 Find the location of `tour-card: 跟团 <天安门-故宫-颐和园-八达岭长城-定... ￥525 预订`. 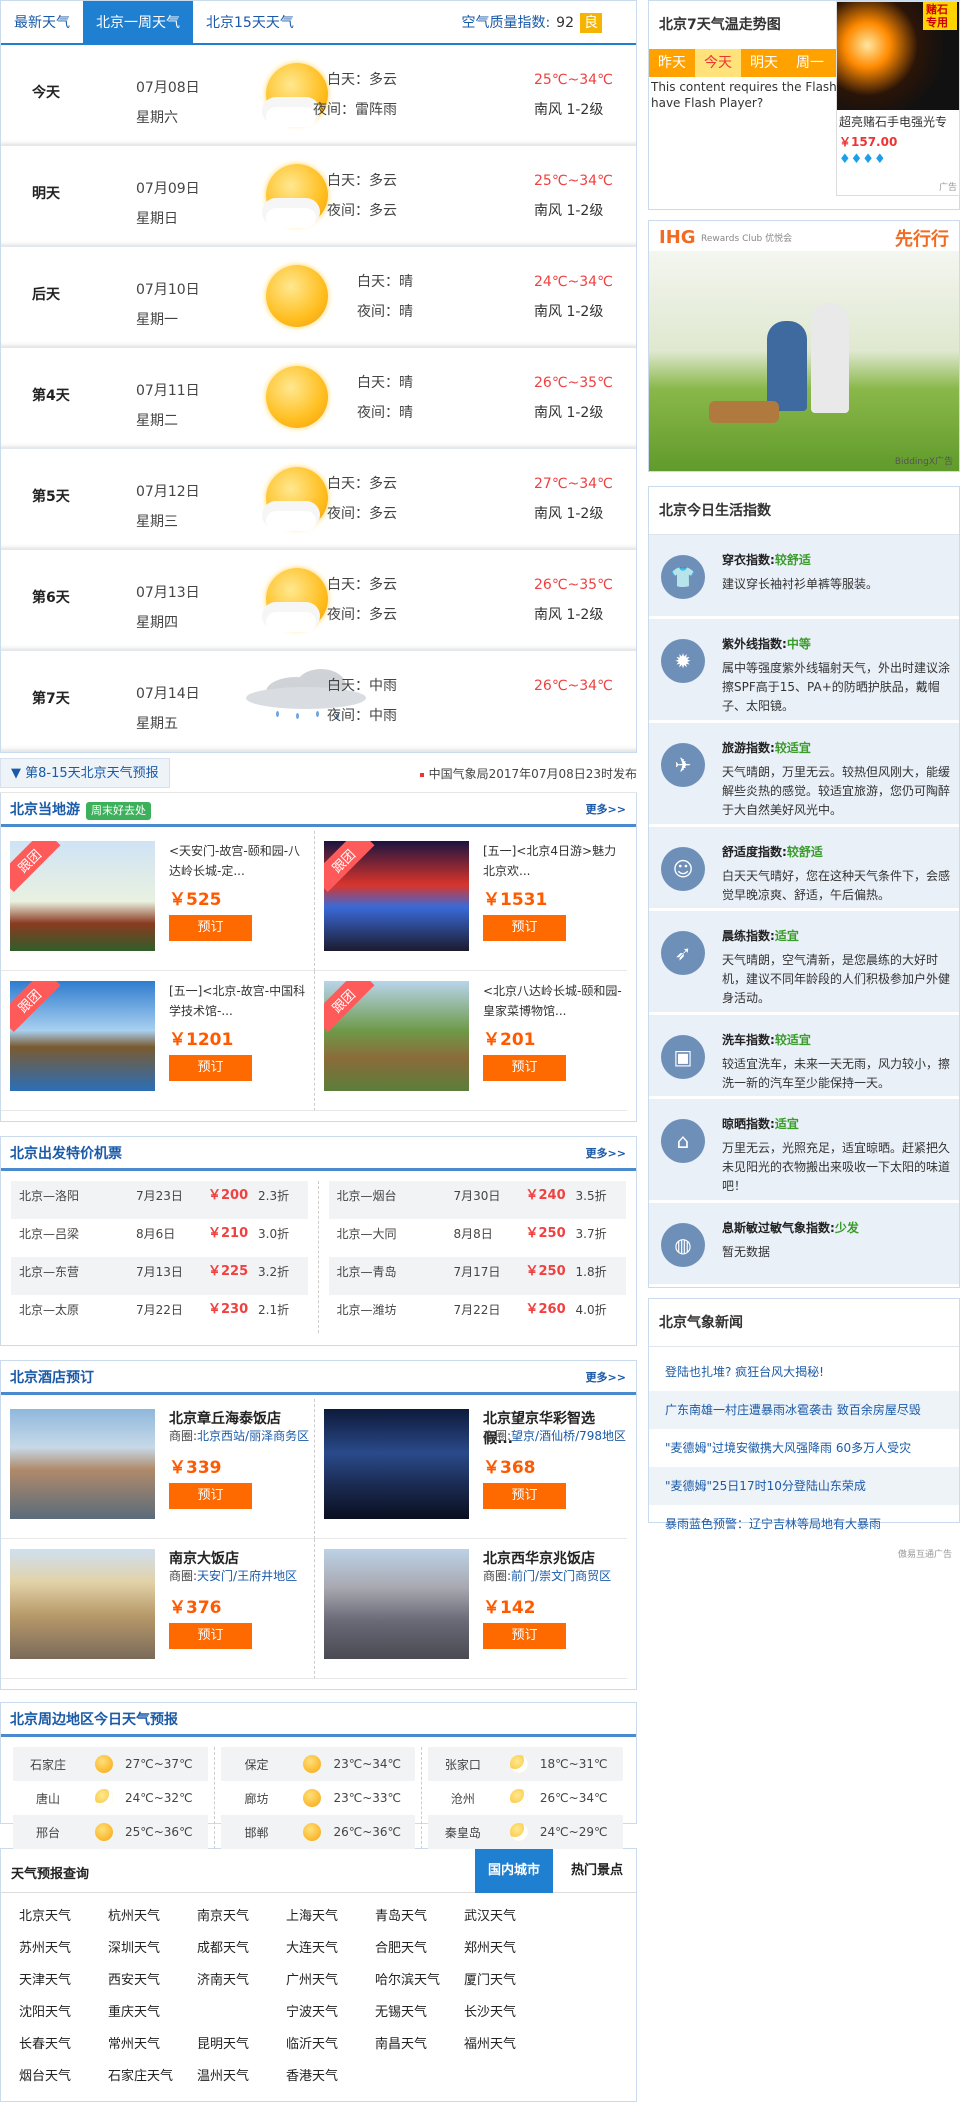

tour-card: 跟团 <天安门-故宫-颐和园-八达岭长城-定... ￥525 预订 is located at coordinates (157, 901).